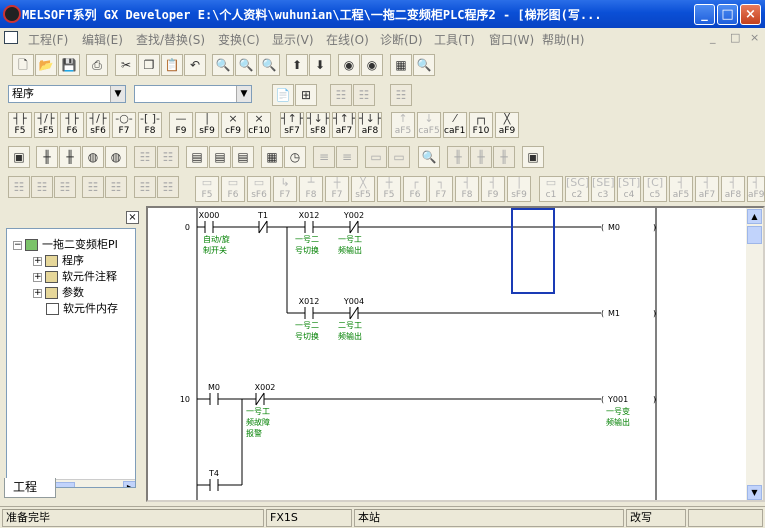  Describe the element at coordinates (207, 125) in the screenshot. I see `fkey-vertical-line: │ sF9` at that location.